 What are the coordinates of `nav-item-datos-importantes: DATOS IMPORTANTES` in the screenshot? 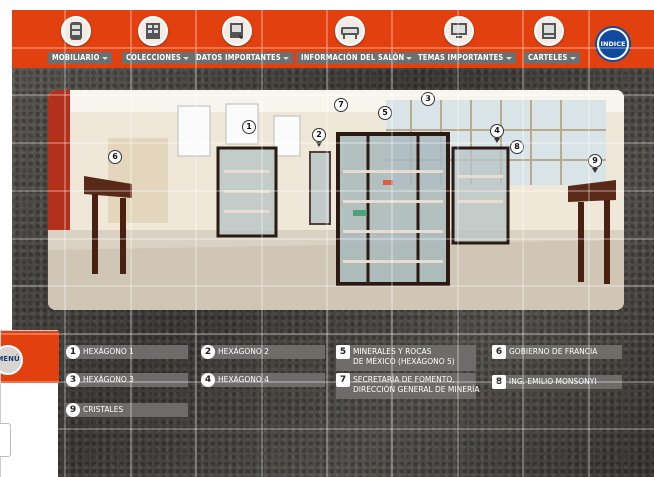 It's located at (242, 39).